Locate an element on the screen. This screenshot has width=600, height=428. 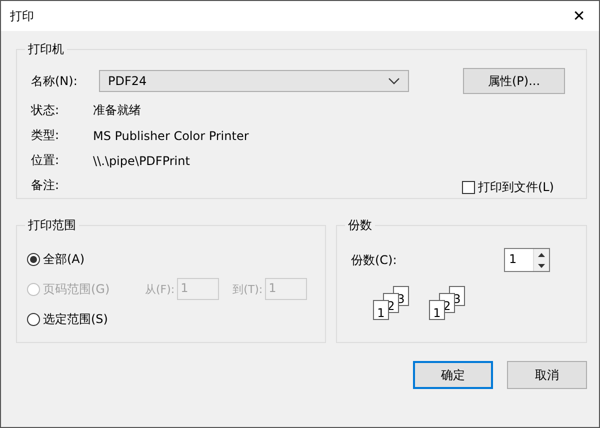
info-value: \\.\pipe\PDFPrint is located at coordinates (141, 161).